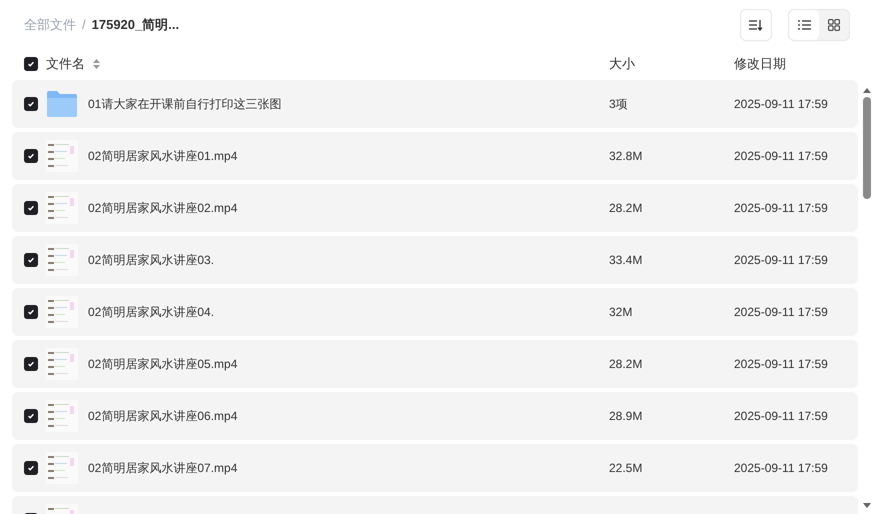 Image resolution: width=874 pixels, height=514 pixels. I want to click on grid-icon, so click(834, 25).